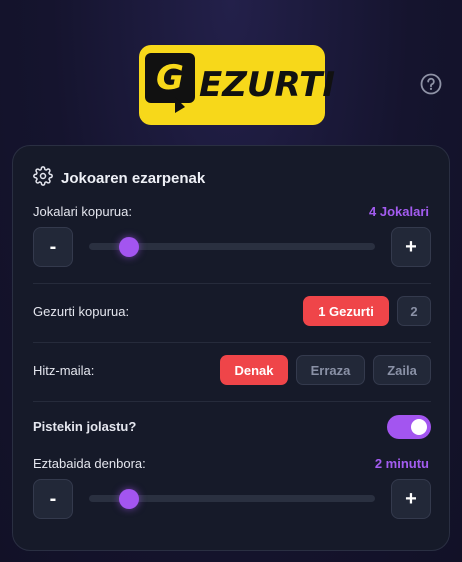  I want to click on app-logo: G EZURTI, so click(237, 85).